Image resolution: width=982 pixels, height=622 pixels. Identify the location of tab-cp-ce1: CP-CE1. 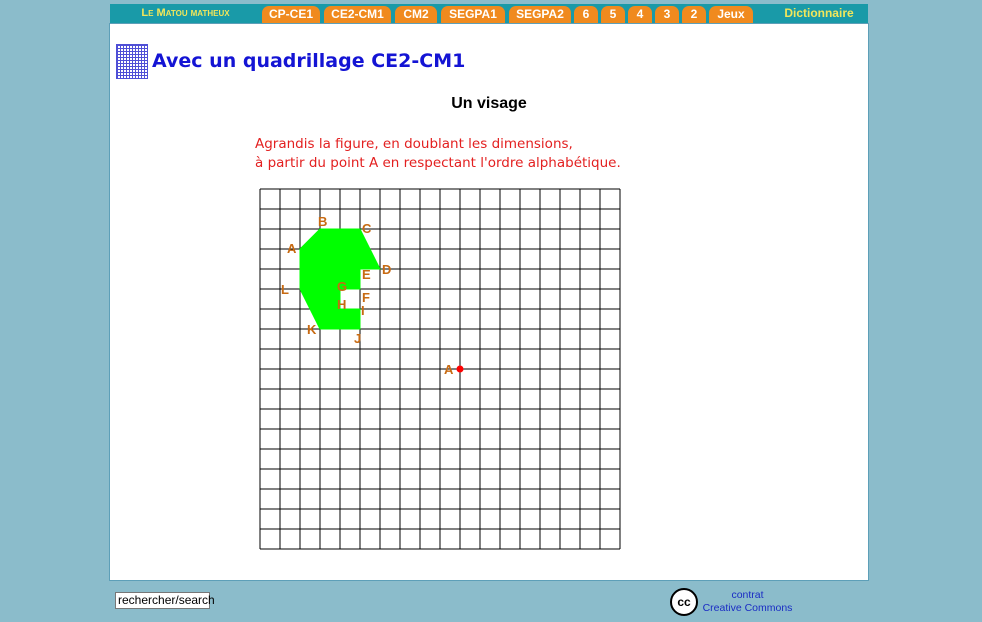
(291, 14).